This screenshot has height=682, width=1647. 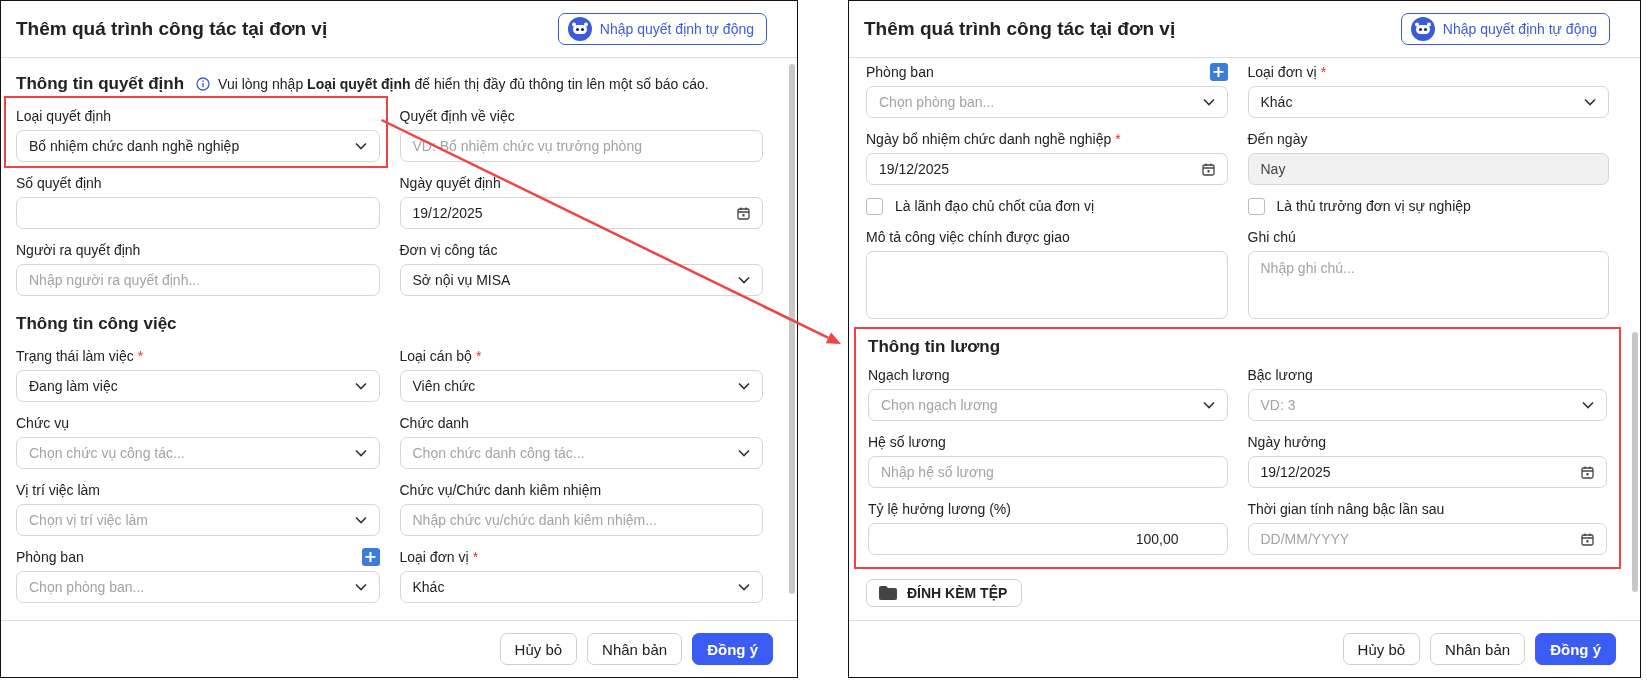 I want to click on field-label: Ngày hưởng, so click(x=1286, y=442).